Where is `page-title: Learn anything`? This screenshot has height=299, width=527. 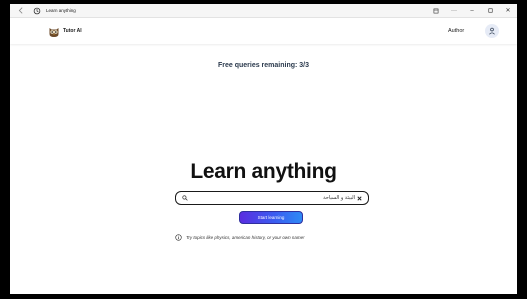
page-title: Learn anything is located at coordinates (263, 171).